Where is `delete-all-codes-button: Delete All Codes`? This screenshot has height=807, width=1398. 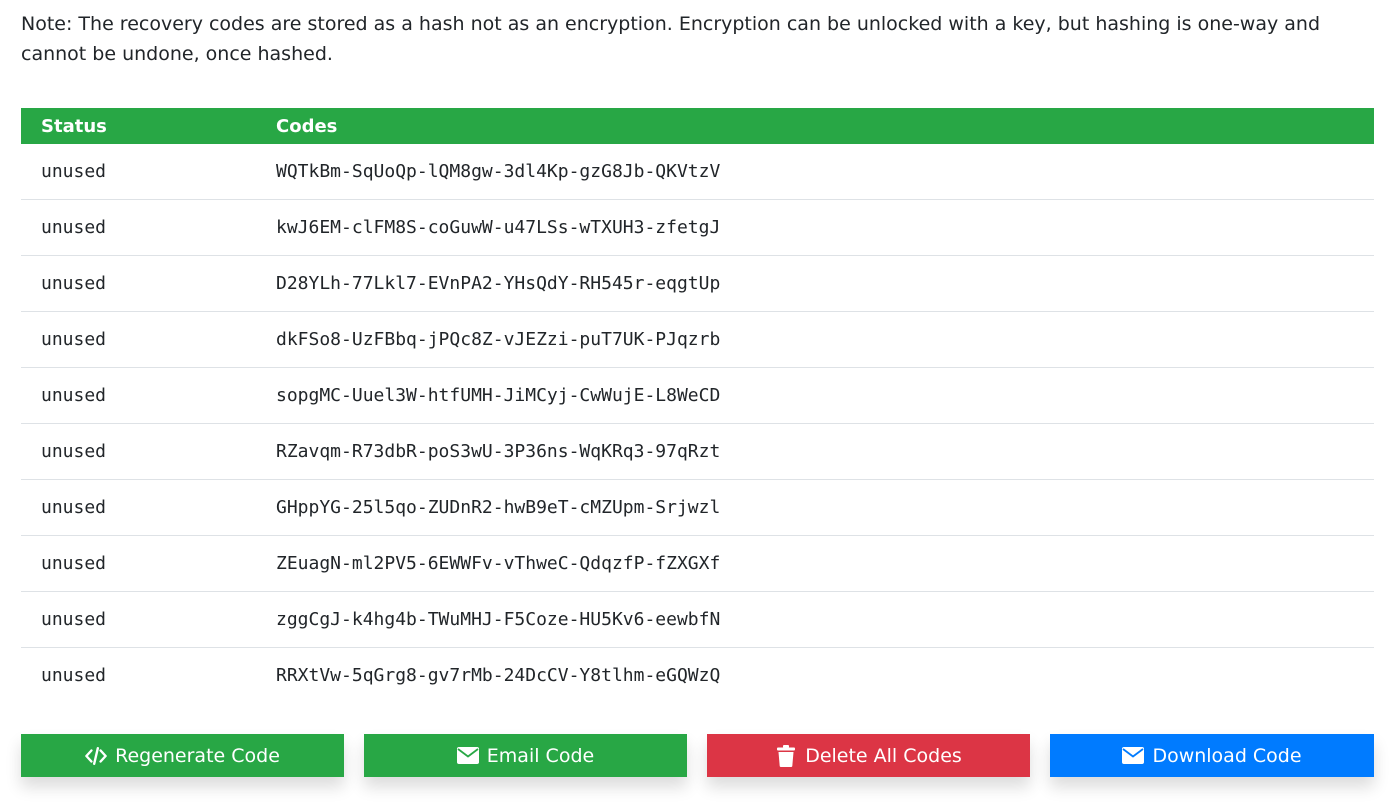 delete-all-codes-button: Delete All Codes is located at coordinates (868, 755).